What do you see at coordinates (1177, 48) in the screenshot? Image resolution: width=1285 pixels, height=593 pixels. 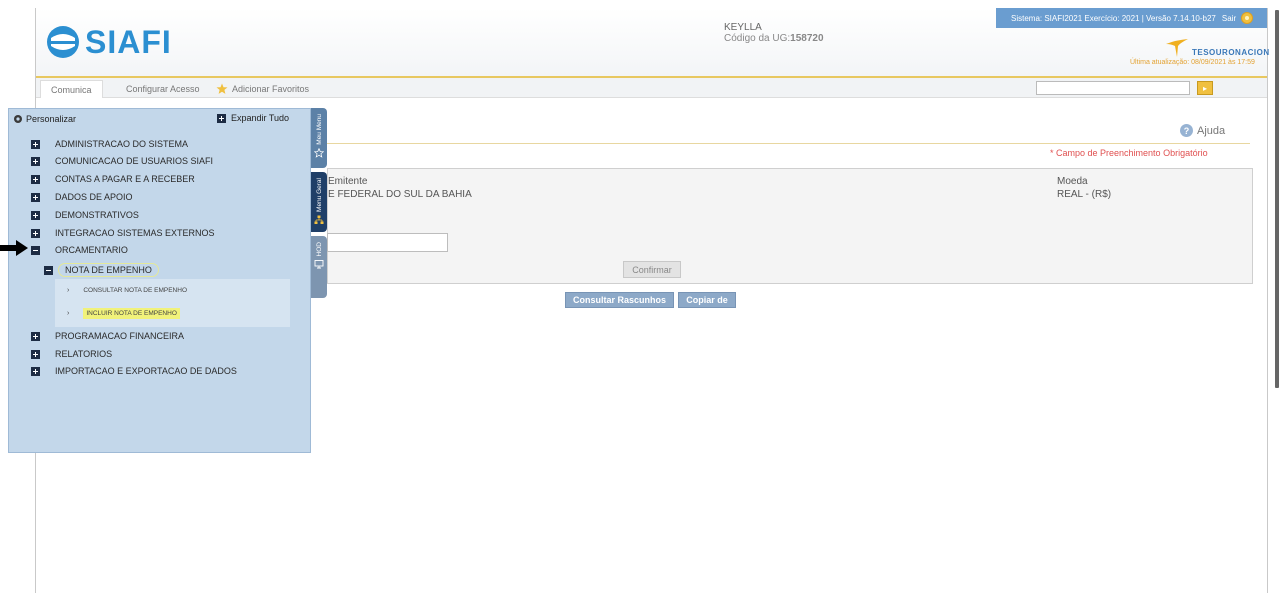 I see `tesouro-star-icon` at bounding box center [1177, 48].